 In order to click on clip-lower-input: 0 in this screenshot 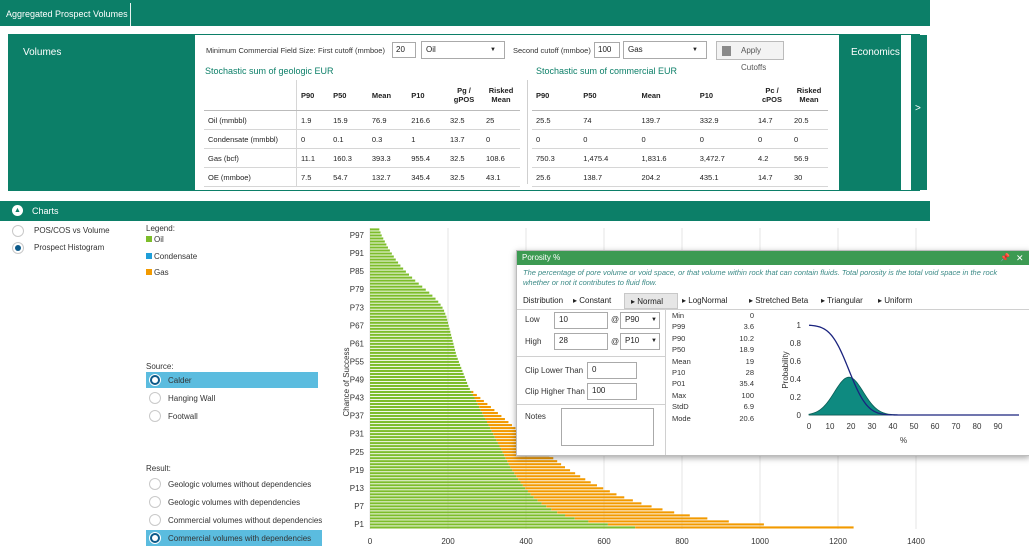, I will do `click(612, 370)`.